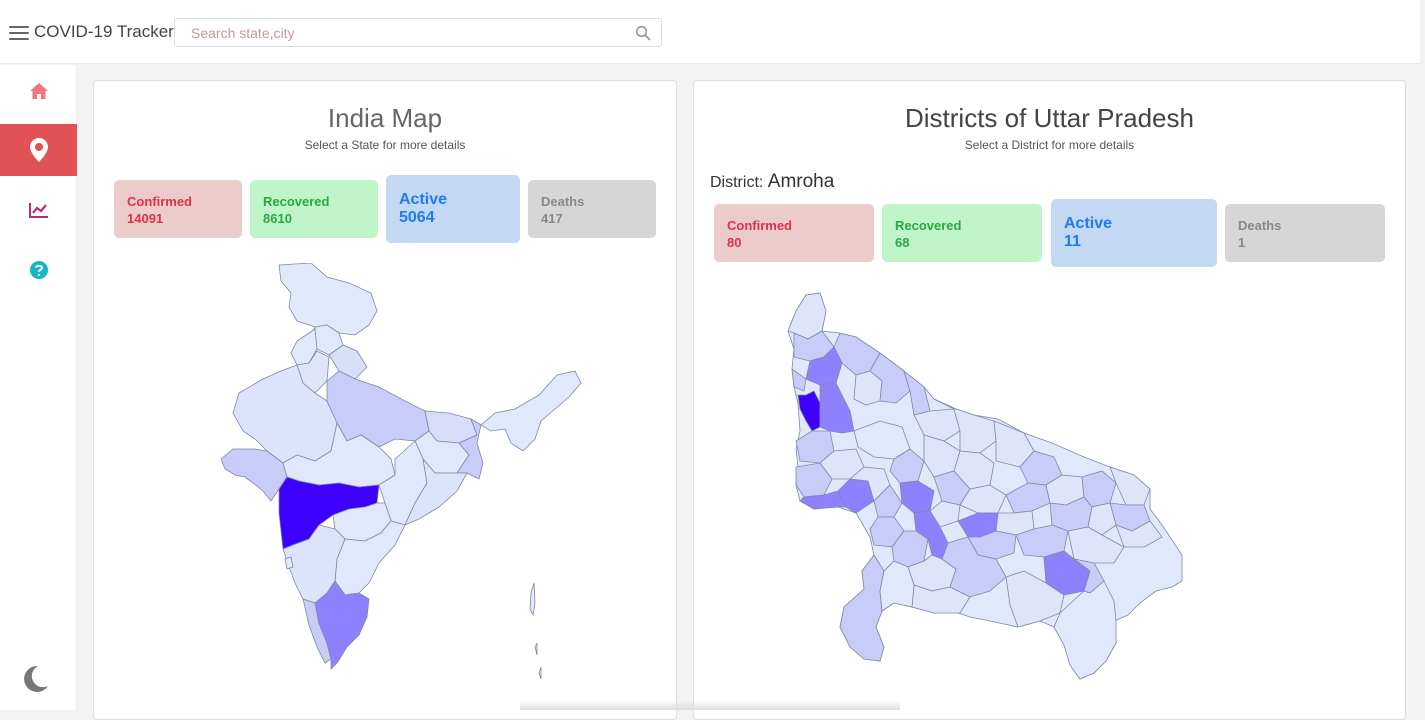 The width and height of the screenshot is (1425, 720). I want to click on state-andaman-nicobar, so click(535, 631).